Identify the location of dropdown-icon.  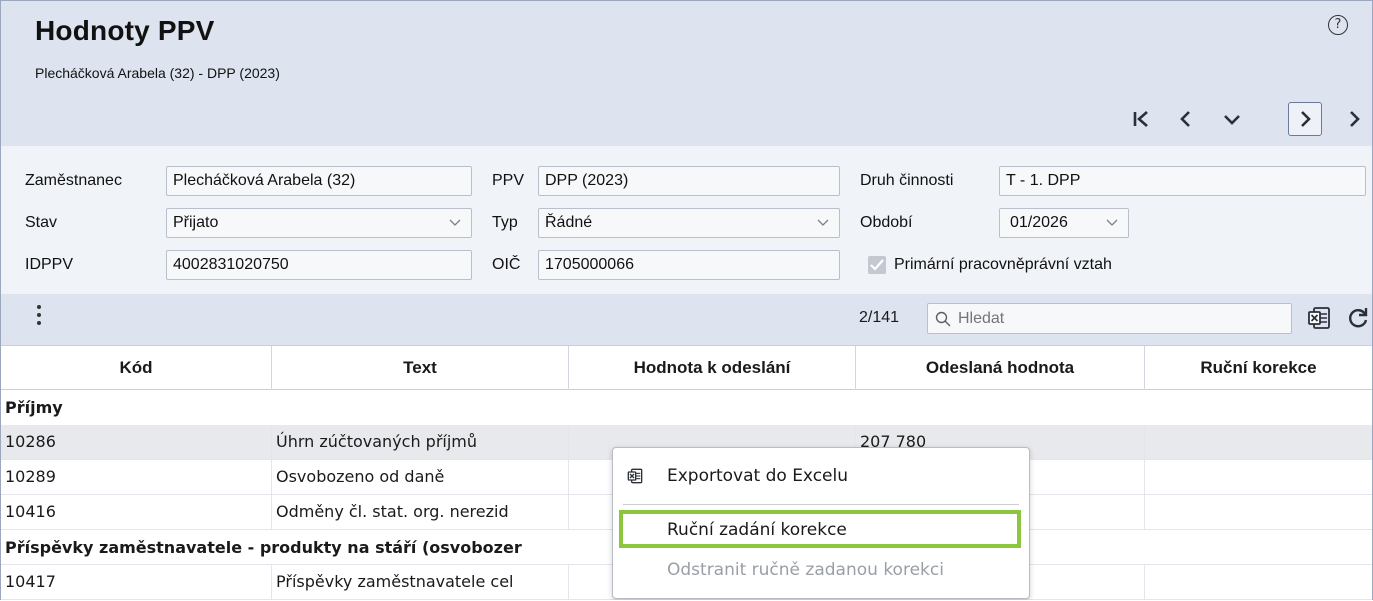
(1232, 120).